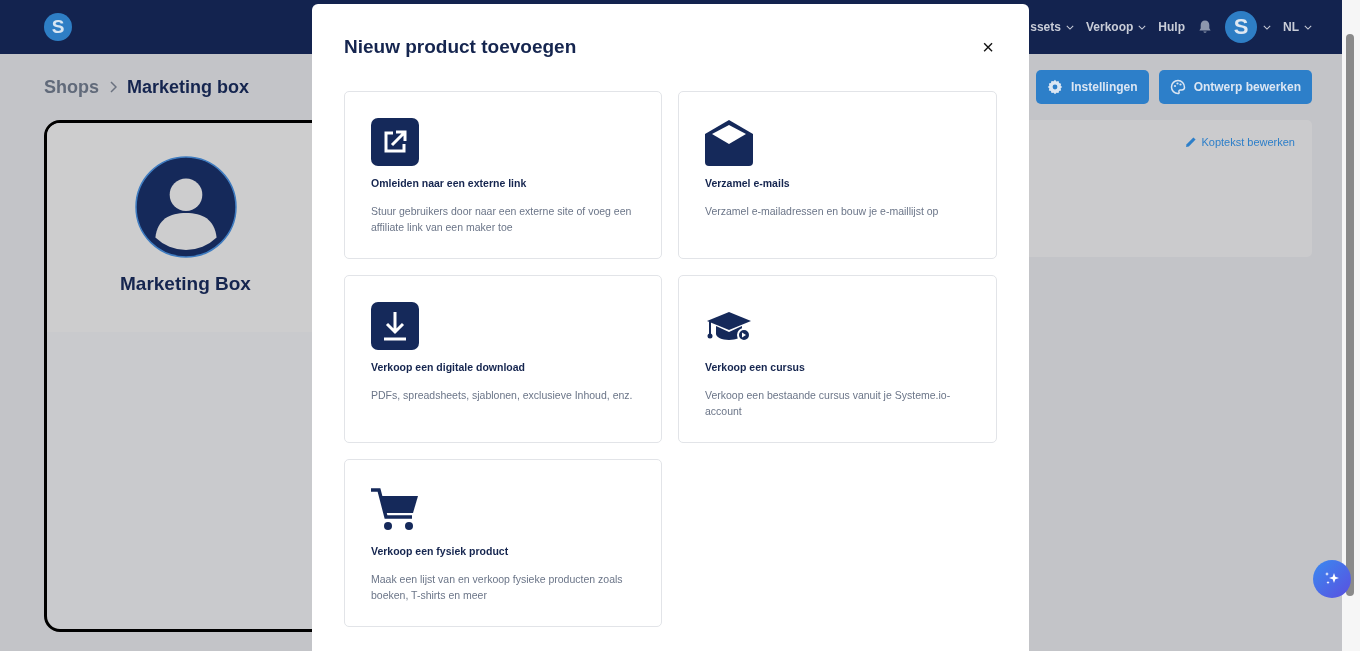  I want to click on nav-menu-item: Verkoop, so click(1116, 27).